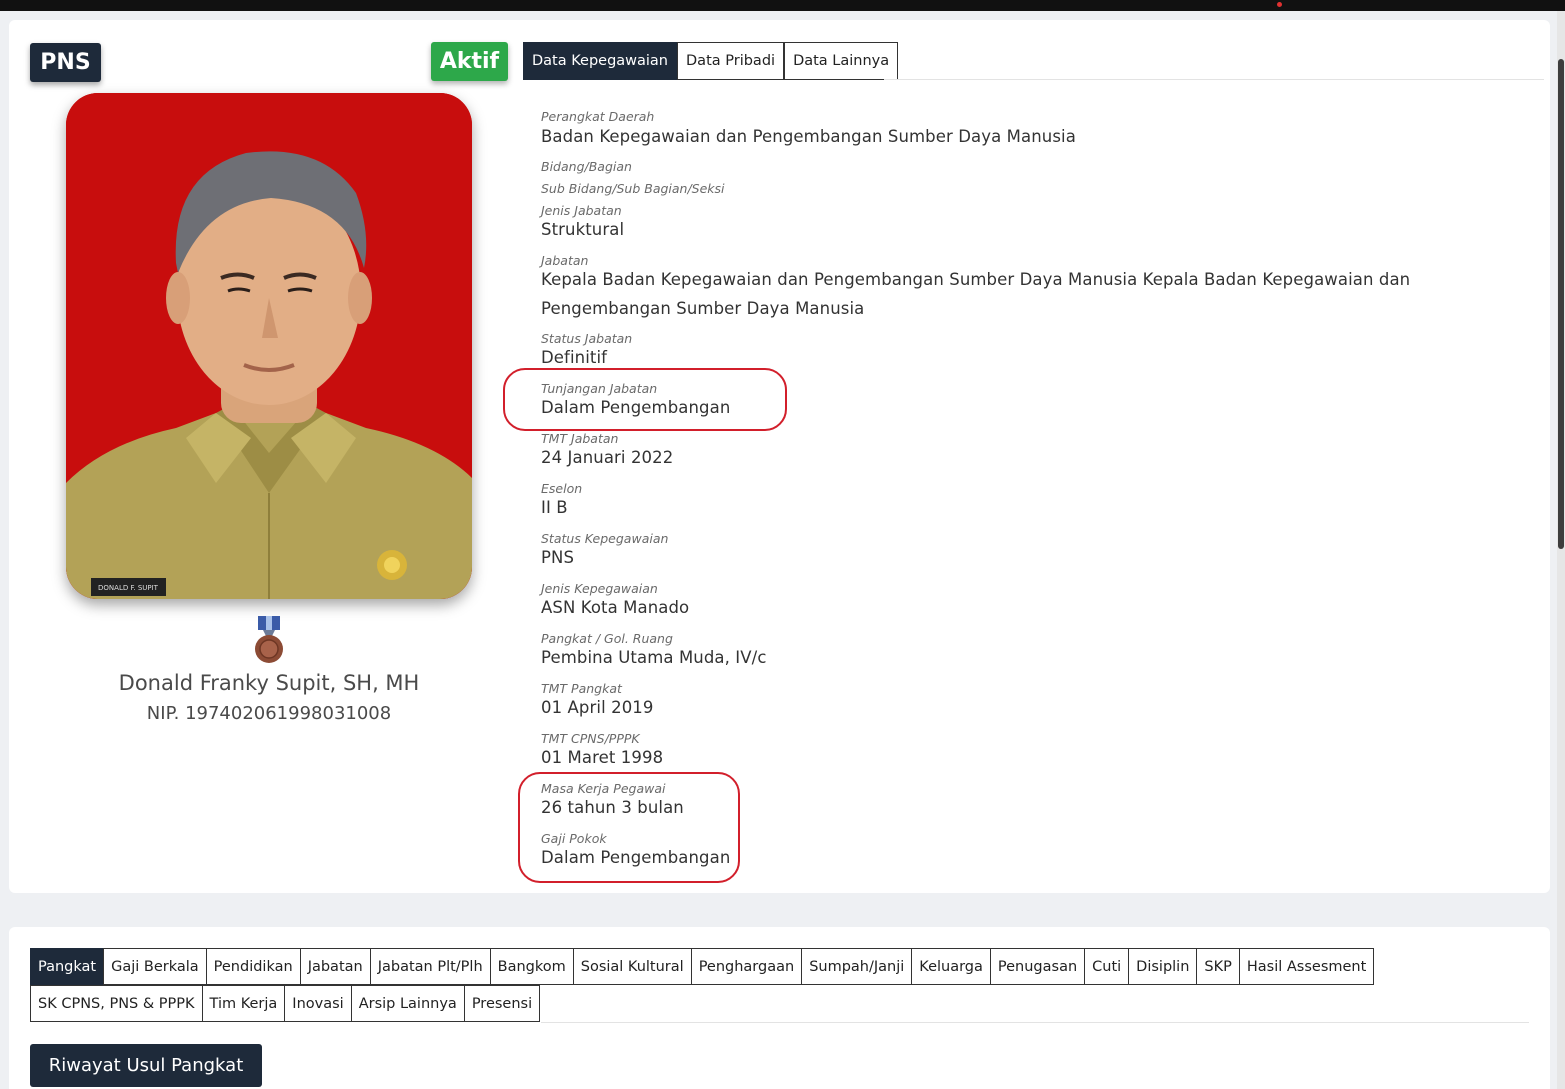 The image size is (1565, 1089). I want to click on tab-disiplin: Disiplin, so click(1163, 966).